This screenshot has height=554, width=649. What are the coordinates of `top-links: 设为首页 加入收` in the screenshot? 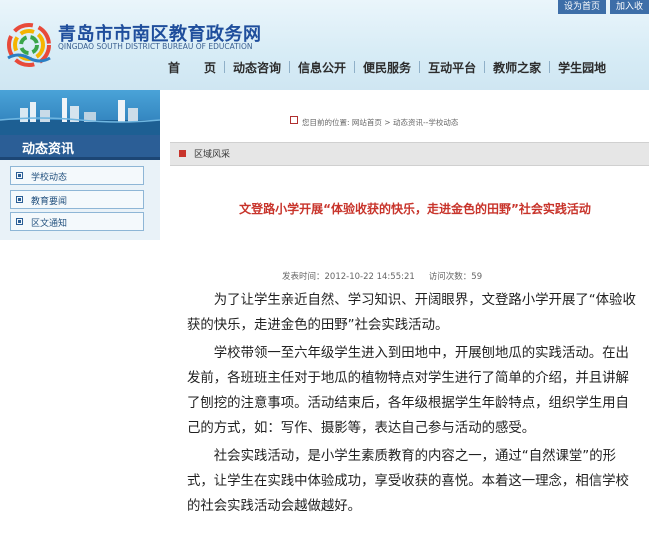 It's located at (601, 7).